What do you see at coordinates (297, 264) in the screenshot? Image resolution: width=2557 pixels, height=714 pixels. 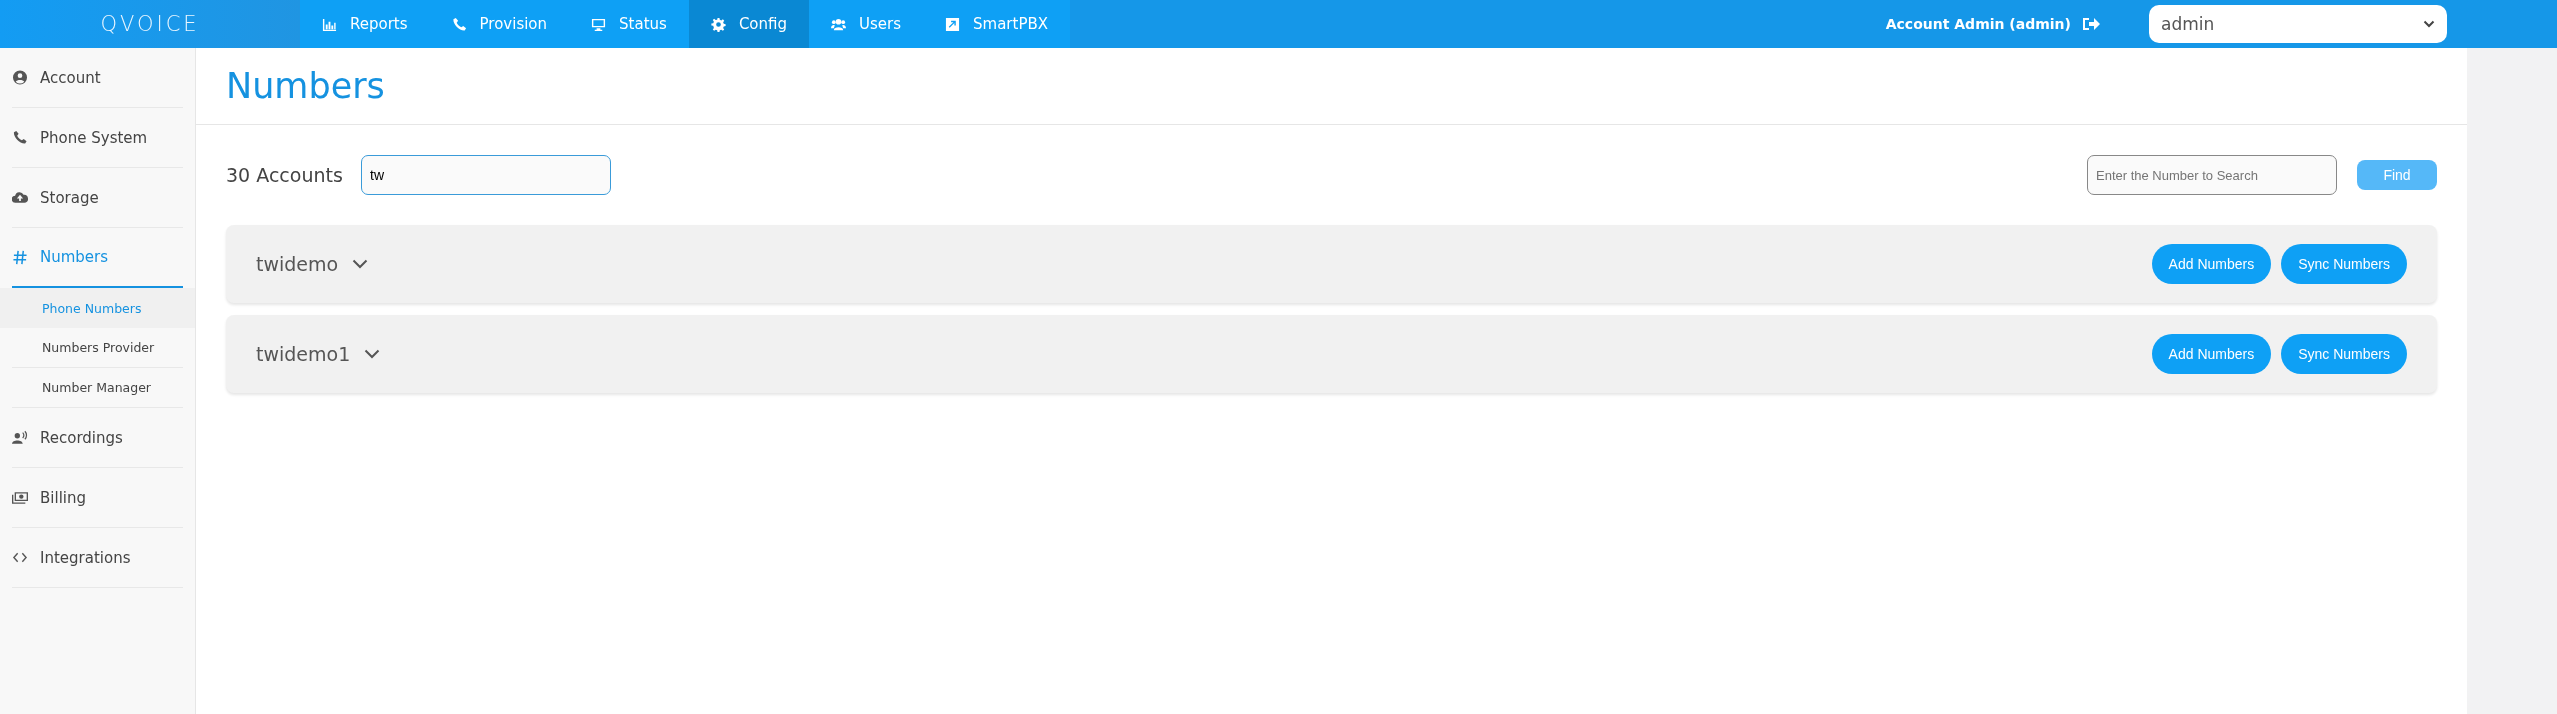 I see `account-name: twidemo` at bounding box center [297, 264].